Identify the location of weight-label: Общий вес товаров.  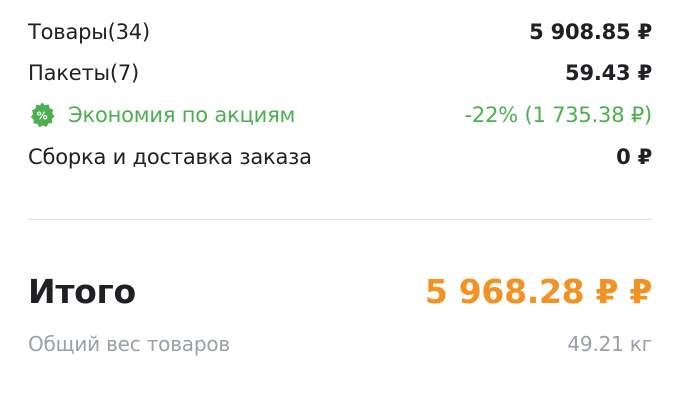
(129, 344).